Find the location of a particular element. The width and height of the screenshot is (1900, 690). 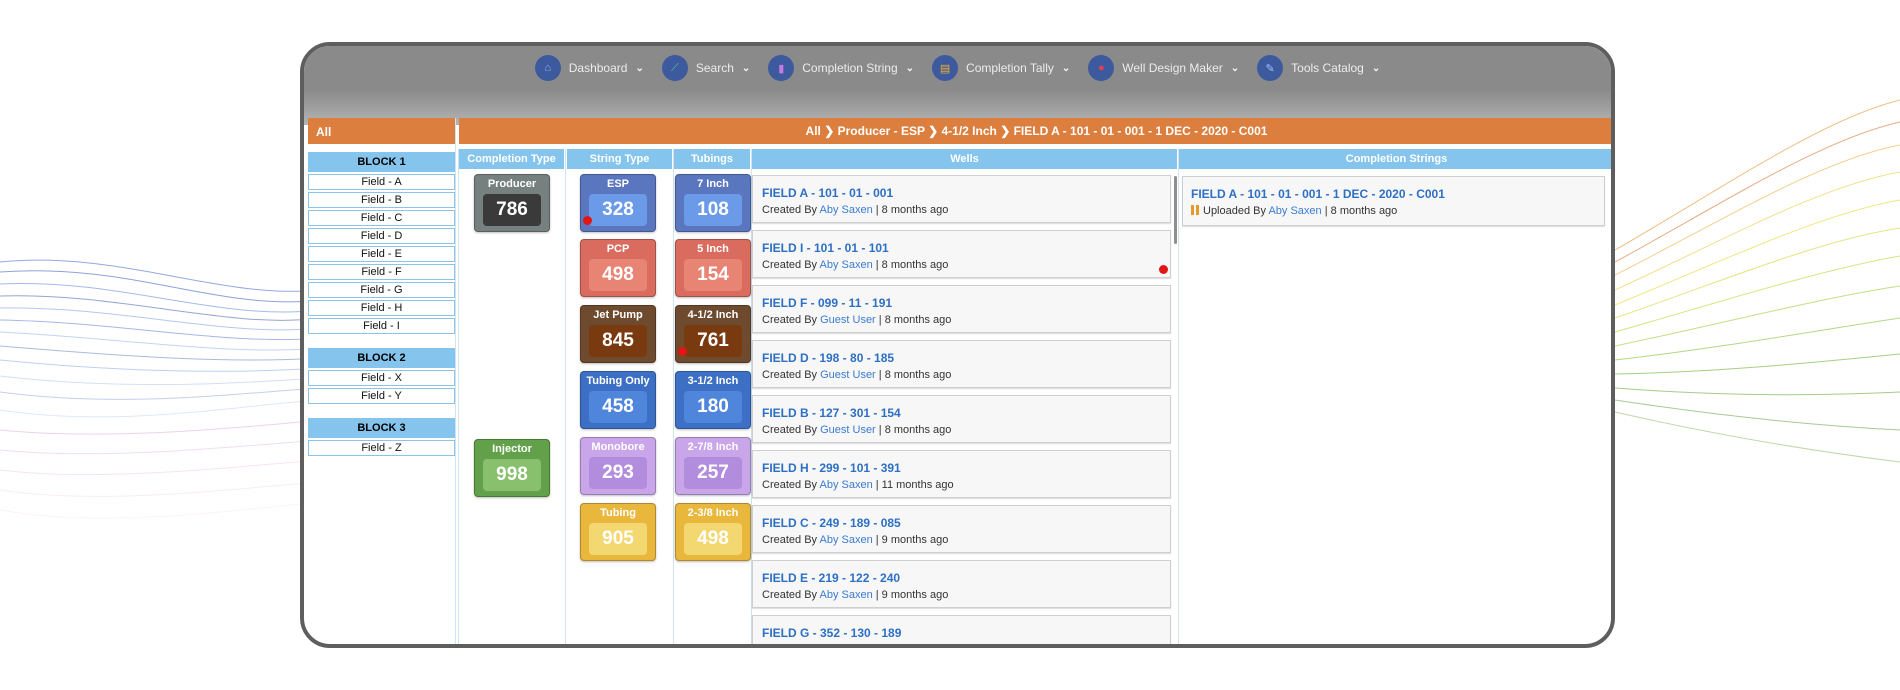

tile-label: 7 Inch is located at coordinates (713, 184).